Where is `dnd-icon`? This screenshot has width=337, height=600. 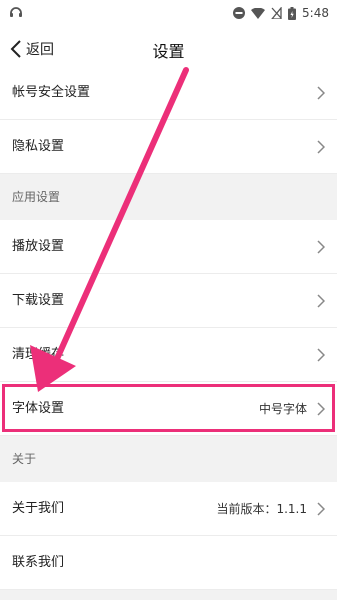 dnd-icon is located at coordinates (239, 13).